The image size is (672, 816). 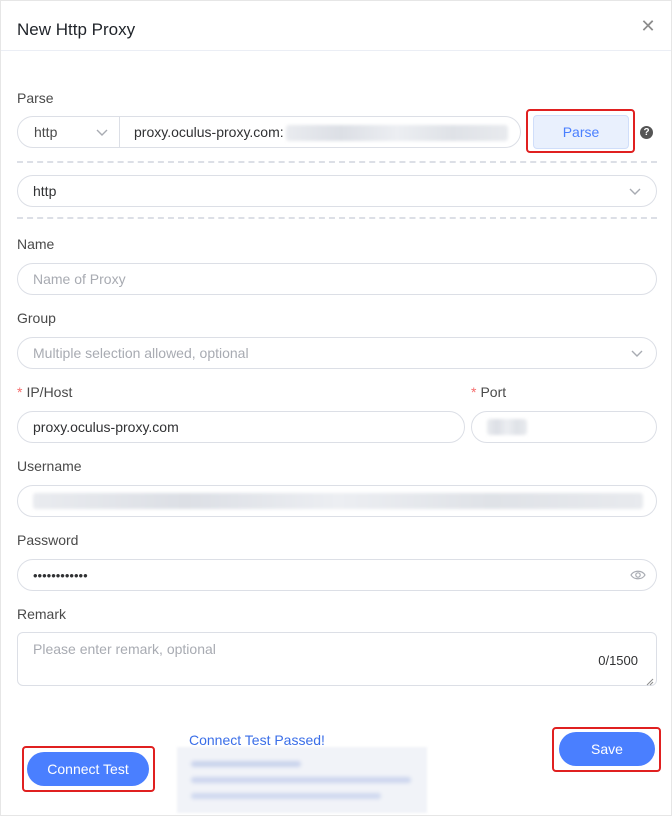 I want to click on port-label-text: Port, so click(x=493, y=392).